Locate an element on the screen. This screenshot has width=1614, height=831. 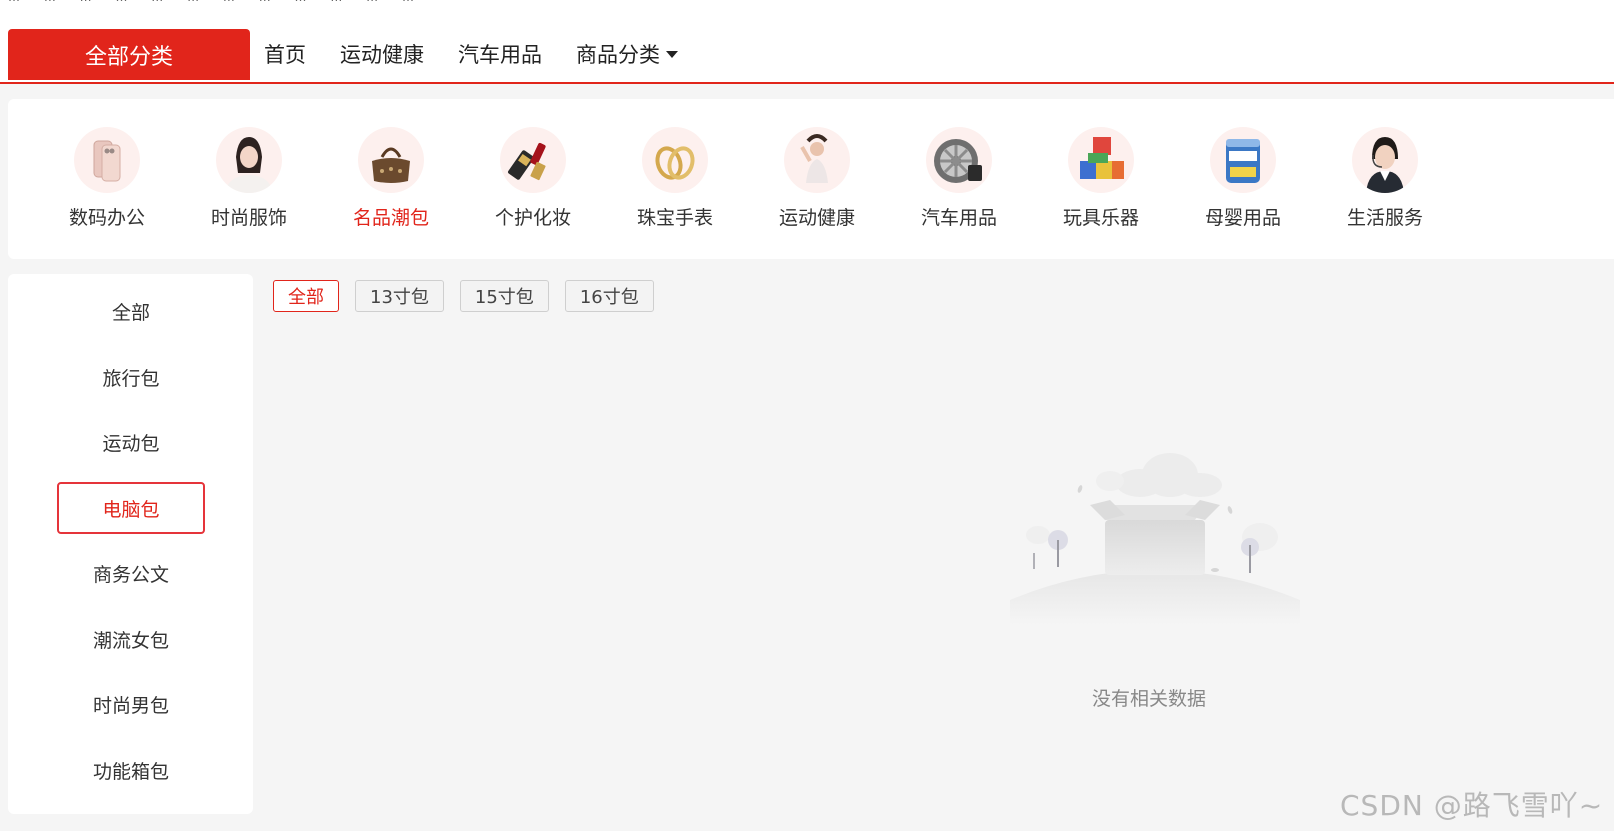
category-label: 运动健康 is located at coordinates (816, 218).